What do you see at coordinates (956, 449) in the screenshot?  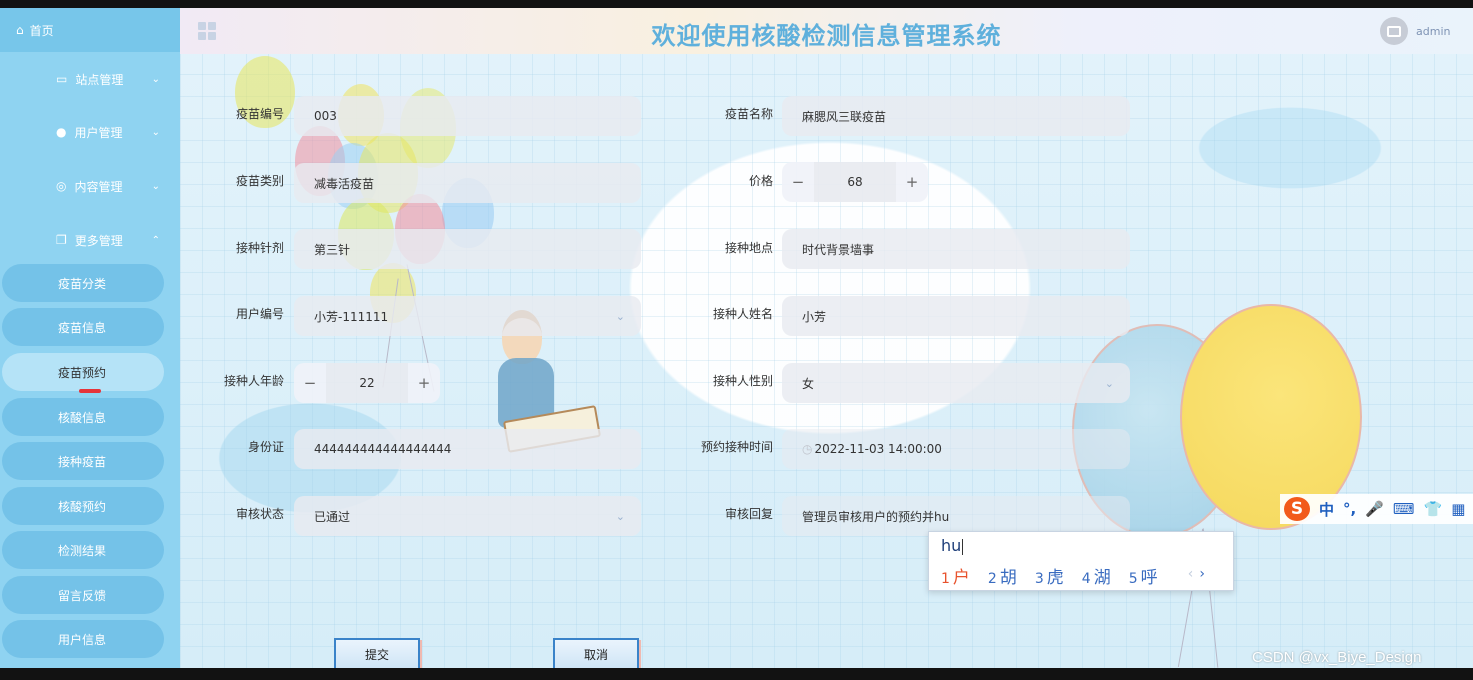 I see `appointment-time-picker: ◷ 2022-11-03 14:00:00` at bounding box center [956, 449].